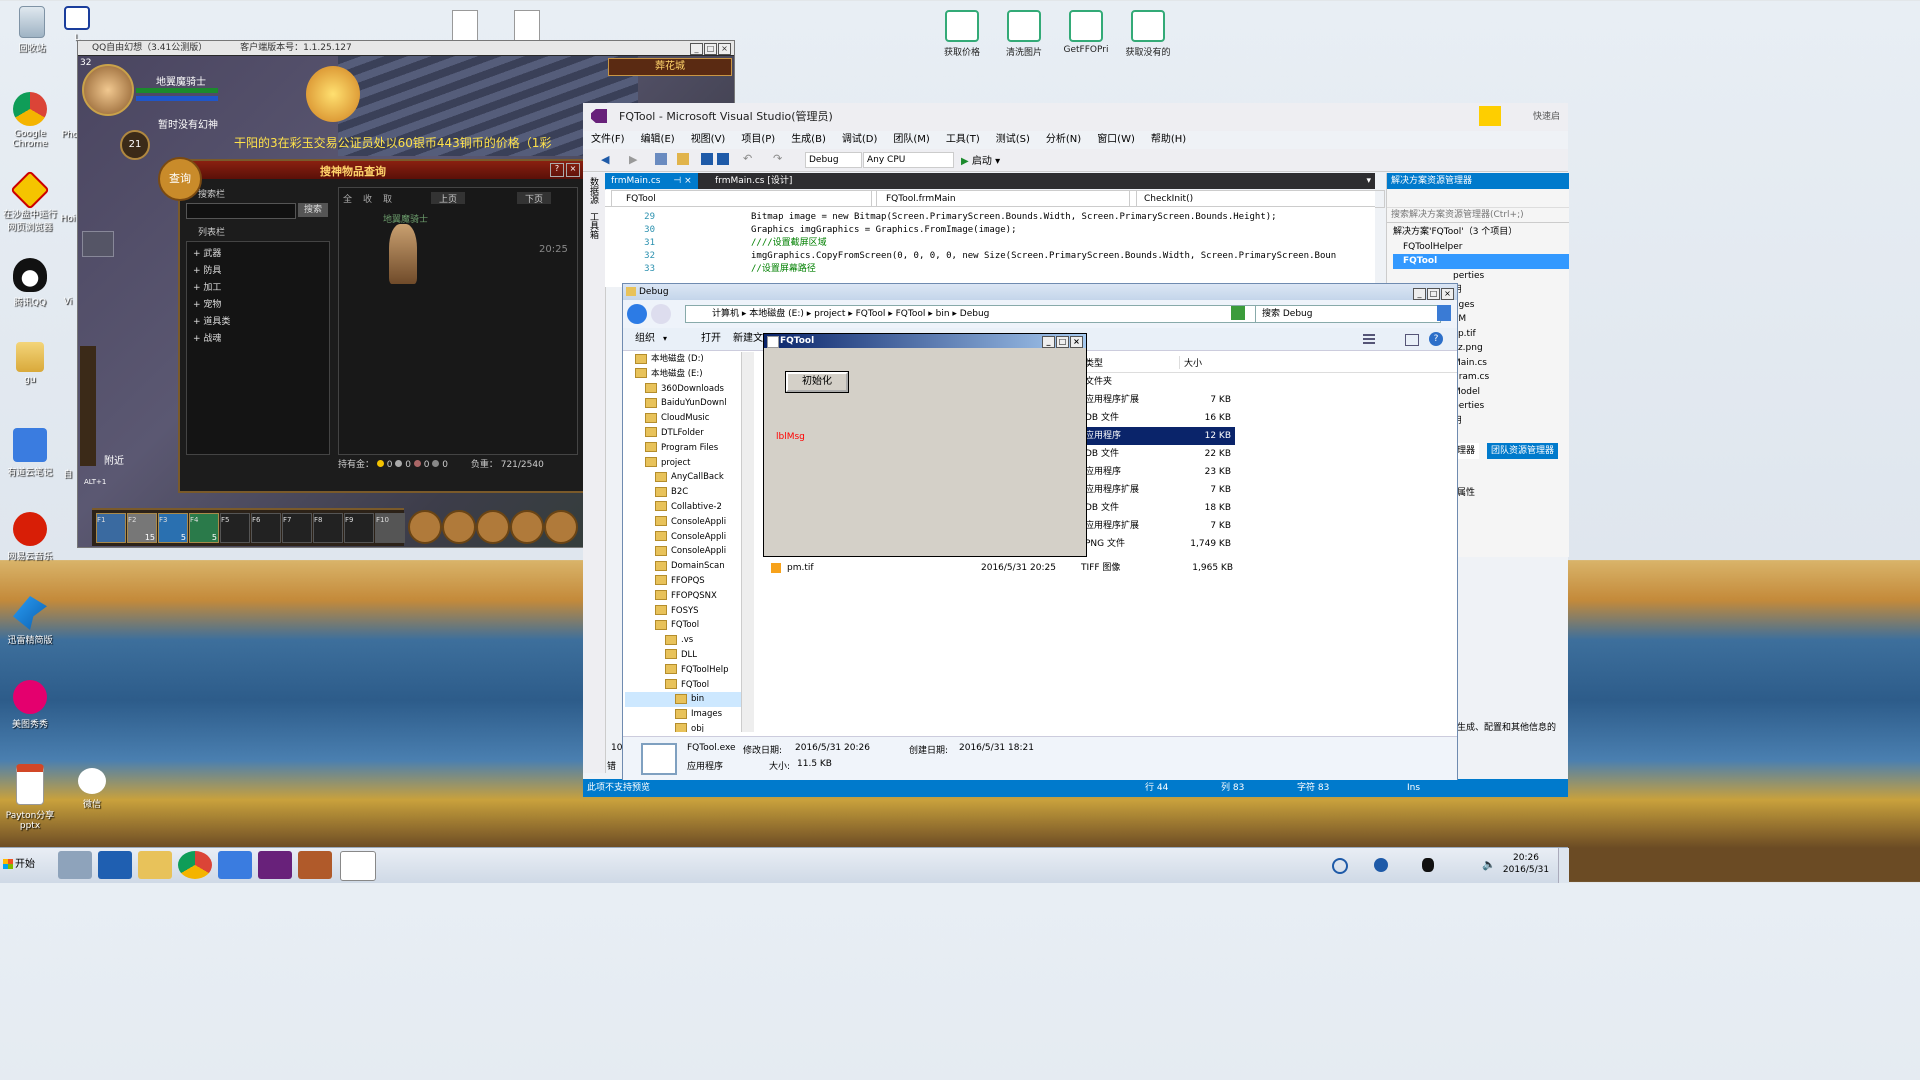 Image resolution: width=1920 pixels, height=1080 pixels. I want to click on tab-pin-icon: ⊣, so click(677, 181).